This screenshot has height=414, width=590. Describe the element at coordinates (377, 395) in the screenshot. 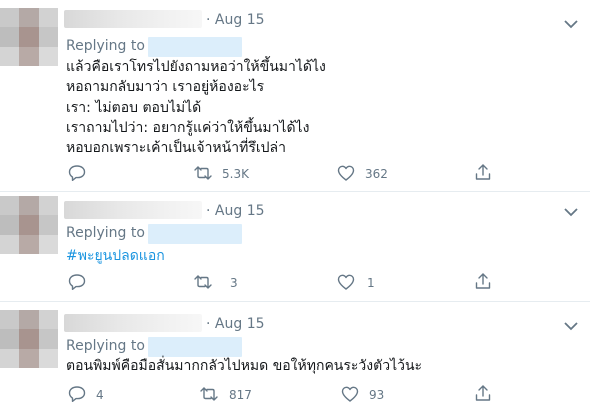

I see `like-count: 93` at that location.